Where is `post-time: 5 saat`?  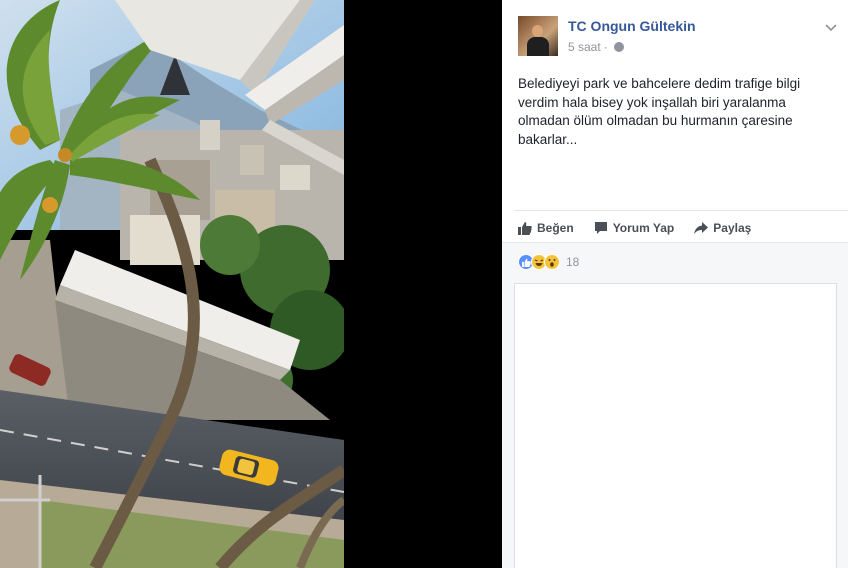
post-time: 5 saat is located at coordinates (584, 47).